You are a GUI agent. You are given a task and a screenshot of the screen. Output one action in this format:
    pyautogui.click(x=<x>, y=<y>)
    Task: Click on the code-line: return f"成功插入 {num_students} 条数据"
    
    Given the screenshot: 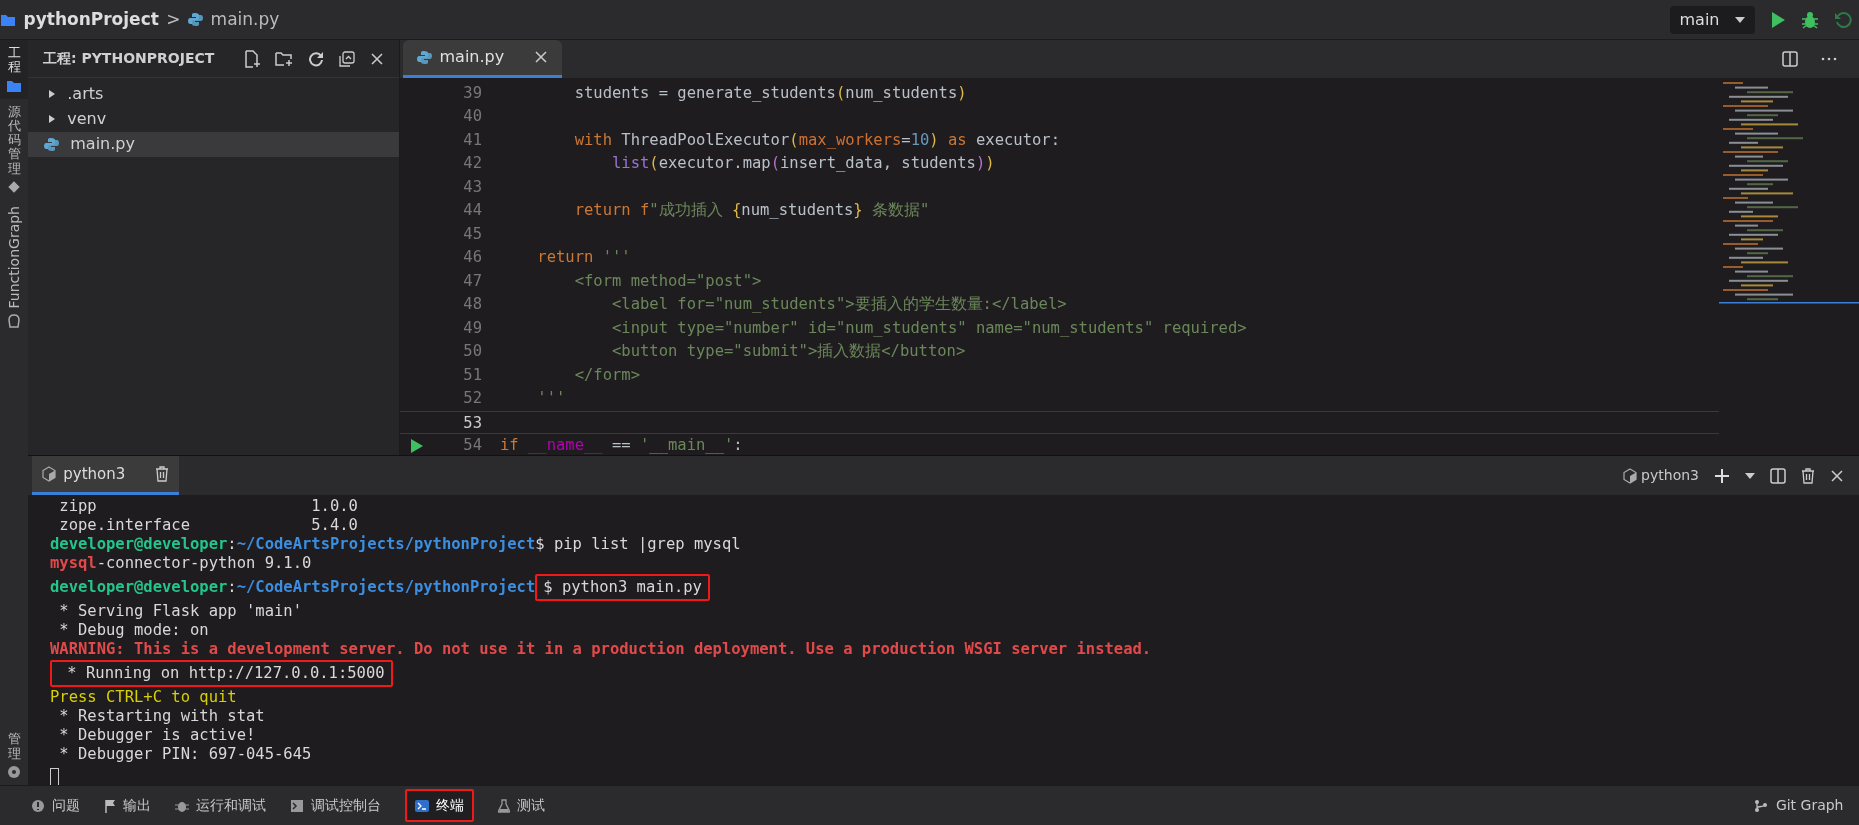 What is the action you would take?
    pyautogui.click(x=751, y=210)
    